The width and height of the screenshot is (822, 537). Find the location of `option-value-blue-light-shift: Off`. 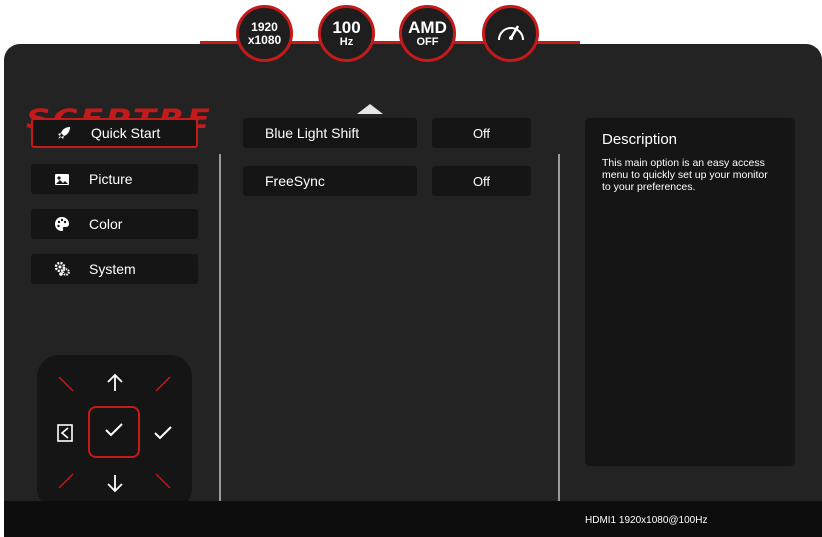

option-value-blue-light-shift: Off is located at coordinates (481, 133).